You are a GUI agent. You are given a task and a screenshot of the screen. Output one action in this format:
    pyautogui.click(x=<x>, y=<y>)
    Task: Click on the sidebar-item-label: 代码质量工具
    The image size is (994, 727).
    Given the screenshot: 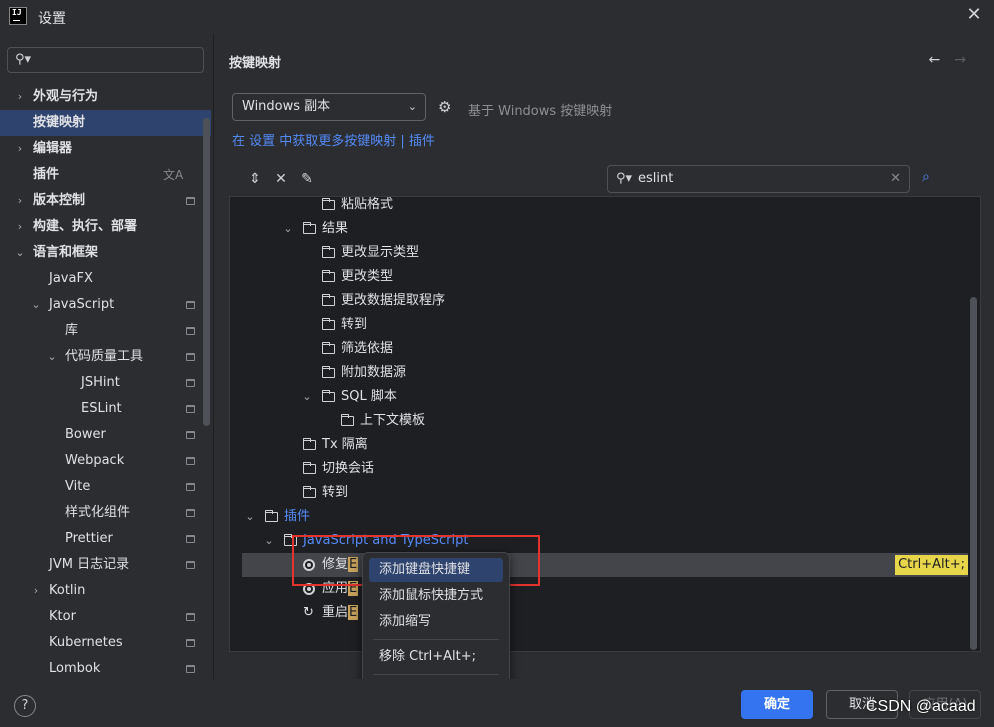 What is the action you would take?
    pyautogui.click(x=104, y=356)
    